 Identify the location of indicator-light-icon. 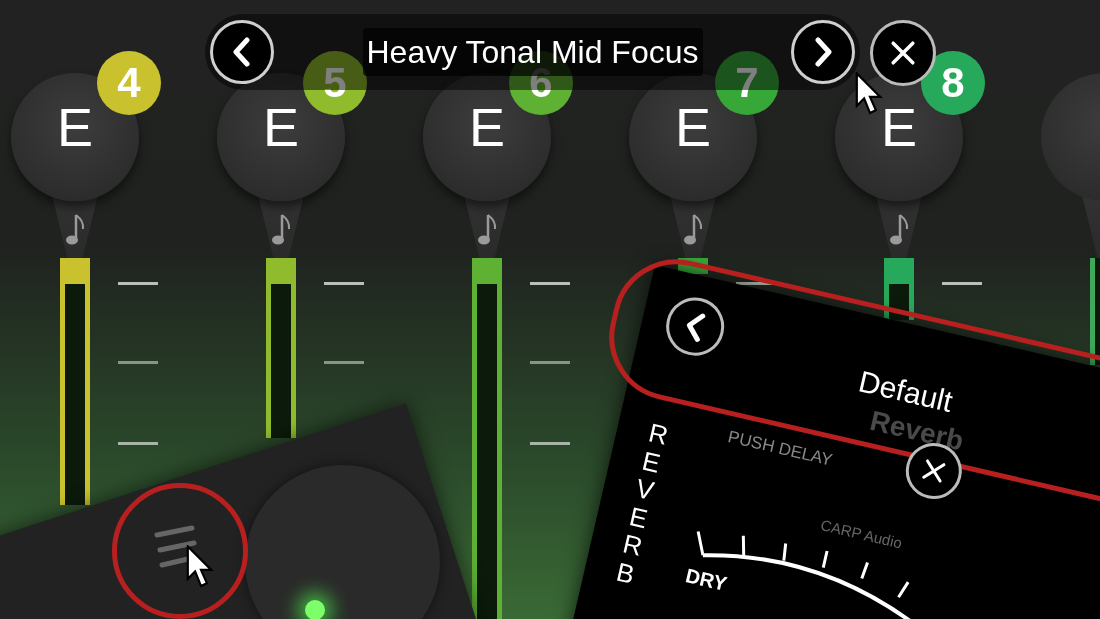
(315, 609).